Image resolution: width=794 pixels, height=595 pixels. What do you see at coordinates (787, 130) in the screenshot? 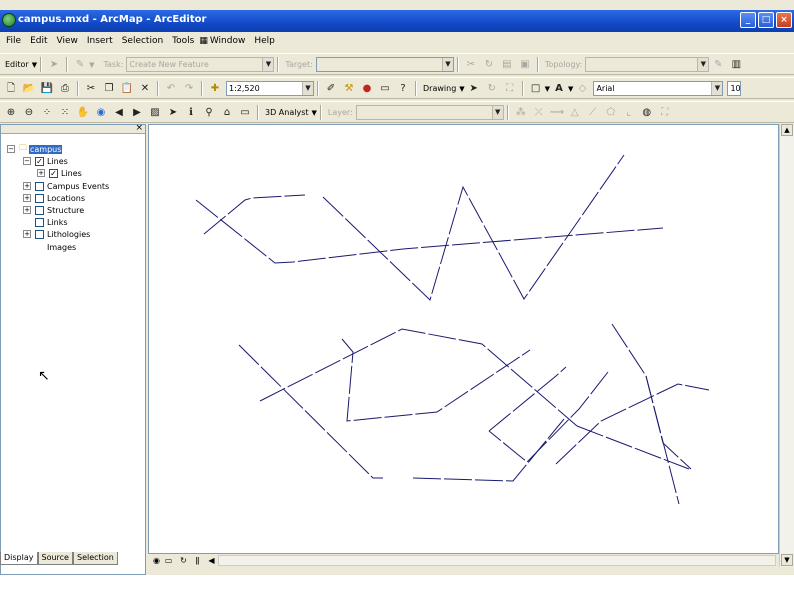
I see `scroll-up-arrow-icon: ▲` at bounding box center [787, 130].